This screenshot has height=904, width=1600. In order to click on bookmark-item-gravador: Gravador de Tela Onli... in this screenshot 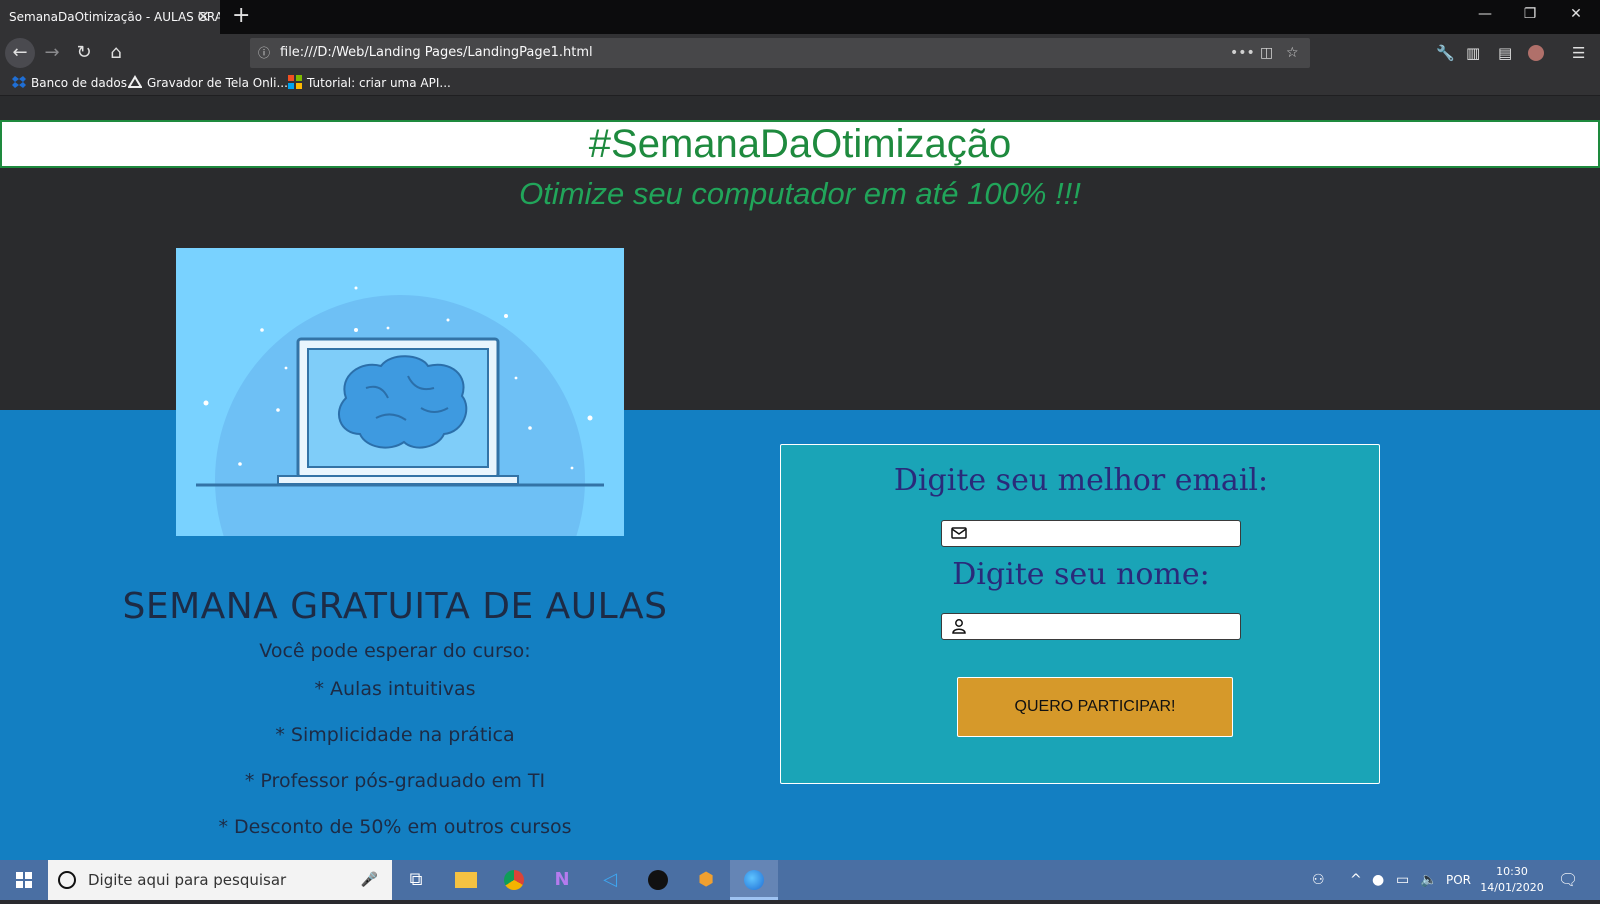, I will do `click(208, 82)`.